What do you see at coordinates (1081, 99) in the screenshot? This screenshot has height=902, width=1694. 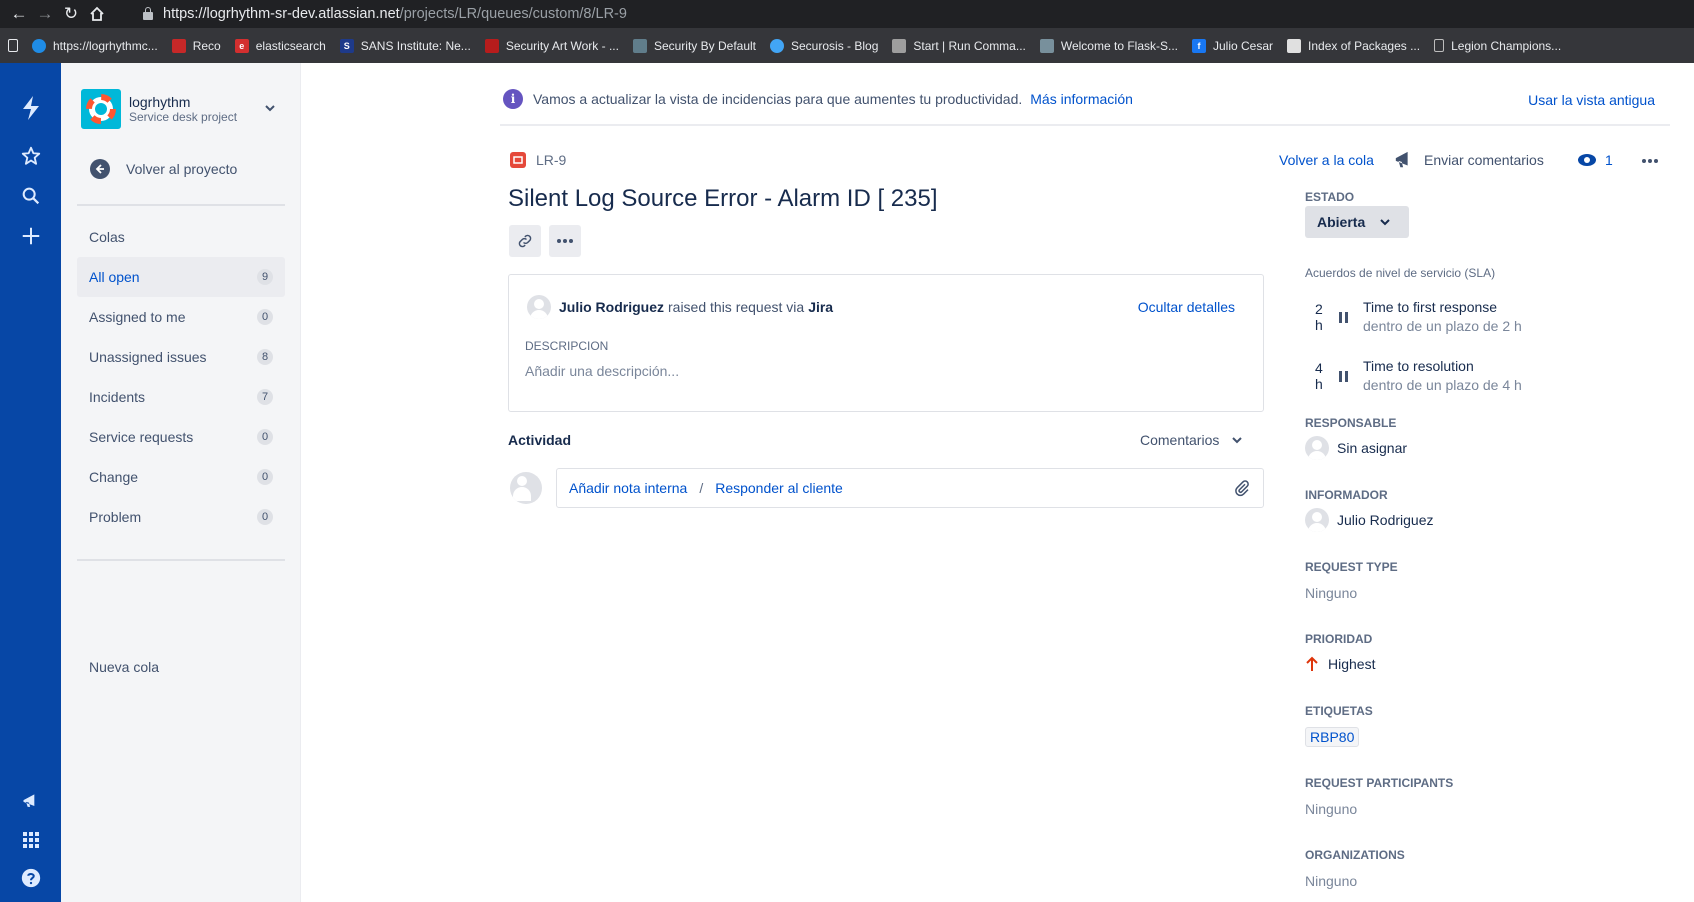 I see `more-info-link: Más información` at bounding box center [1081, 99].